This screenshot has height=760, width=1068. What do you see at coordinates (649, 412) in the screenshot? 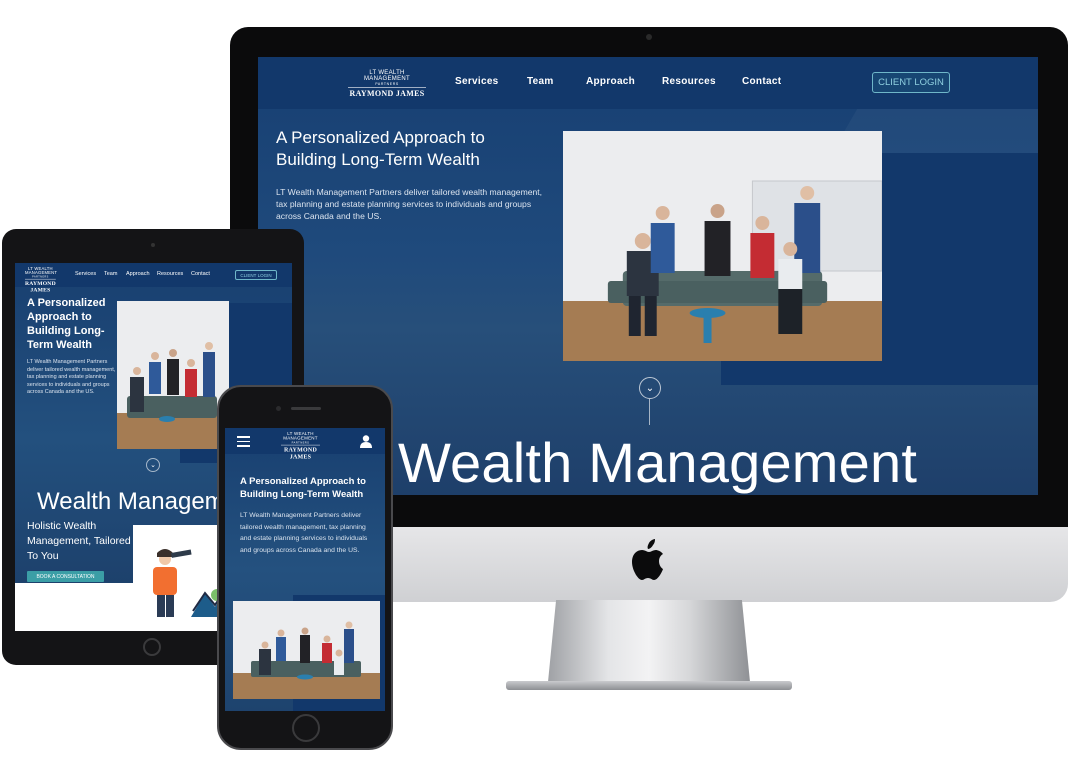
I see `scroll-indicator-line` at bounding box center [649, 412].